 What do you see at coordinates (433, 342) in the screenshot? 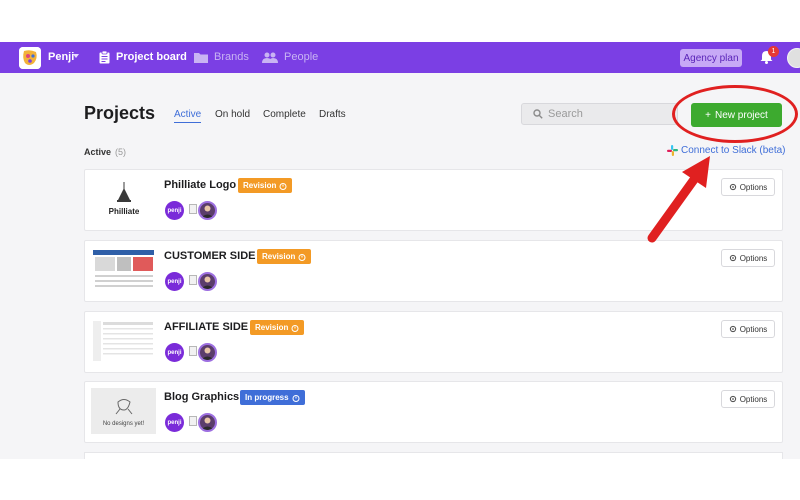
I see `project-row: AFFILIATE SIDE Revision penji Options` at bounding box center [433, 342].